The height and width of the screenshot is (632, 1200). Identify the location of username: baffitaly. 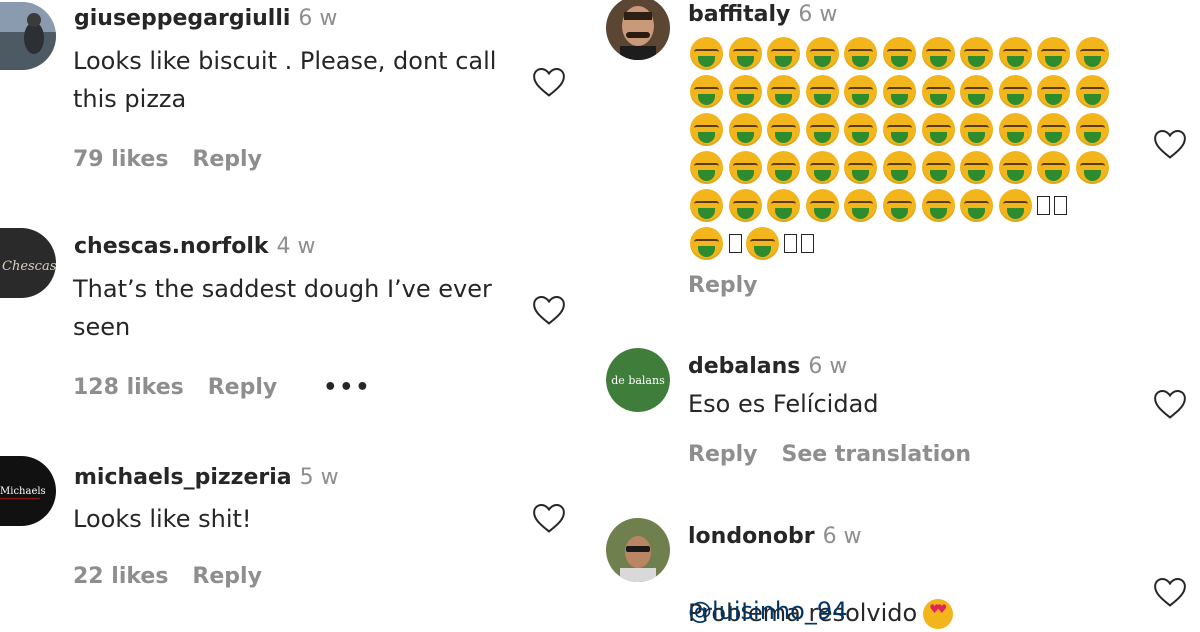
(739, 14).